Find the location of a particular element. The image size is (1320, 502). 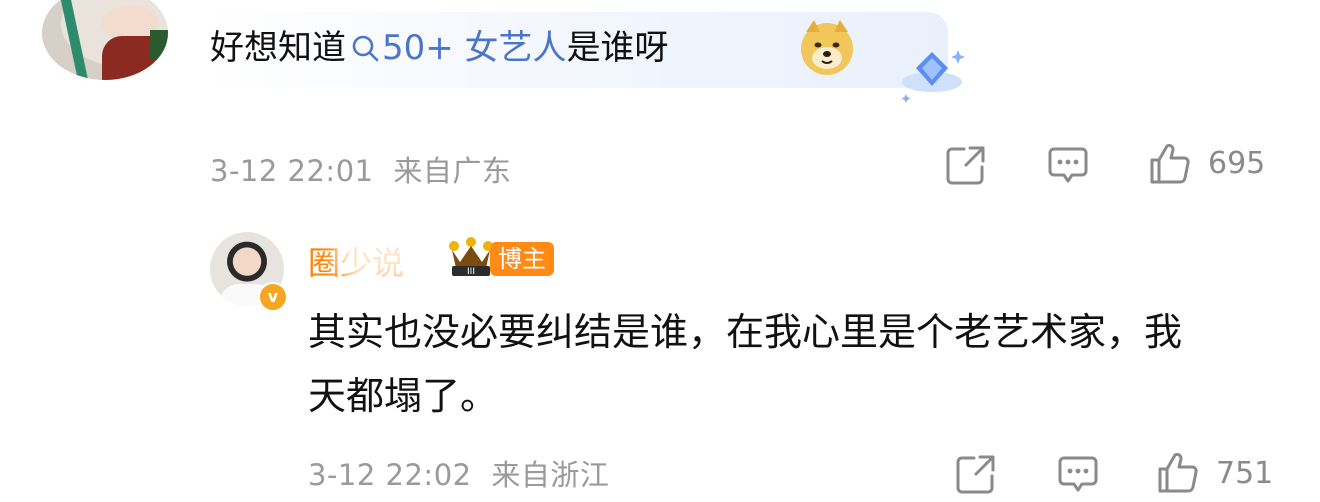

svg-text: III is located at coordinates (471, 272).